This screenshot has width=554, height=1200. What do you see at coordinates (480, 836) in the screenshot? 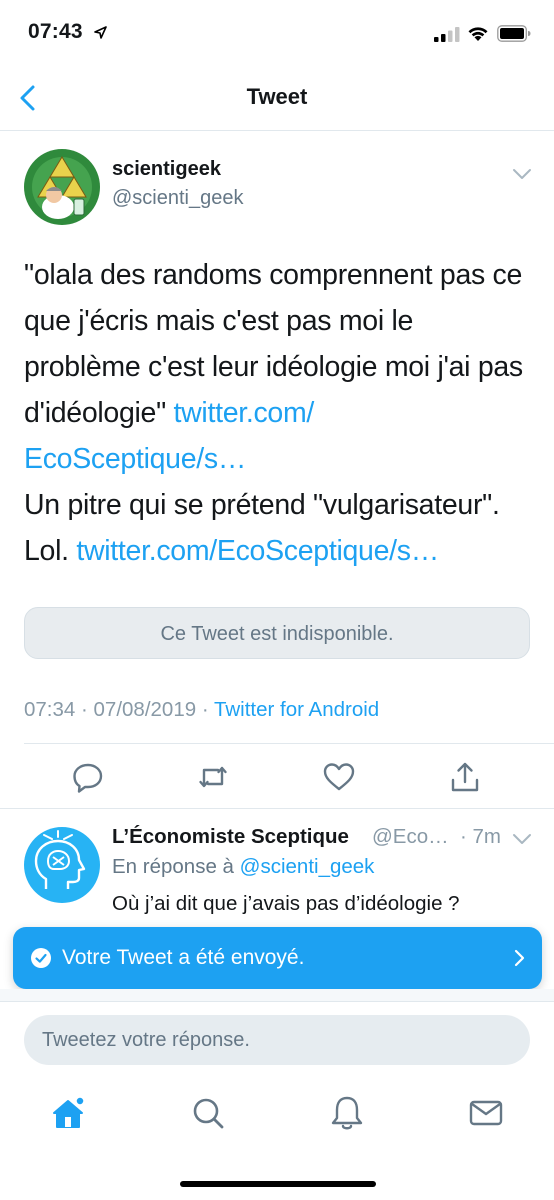
I see `reply-timestamp: · 7m` at bounding box center [480, 836].